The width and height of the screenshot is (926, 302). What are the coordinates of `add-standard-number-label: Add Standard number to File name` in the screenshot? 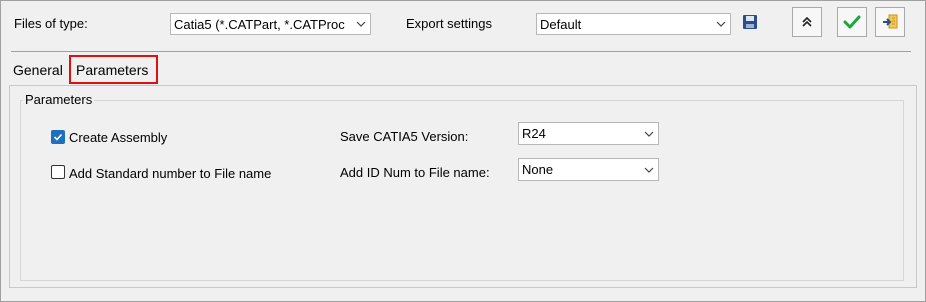 It's located at (170, 173).